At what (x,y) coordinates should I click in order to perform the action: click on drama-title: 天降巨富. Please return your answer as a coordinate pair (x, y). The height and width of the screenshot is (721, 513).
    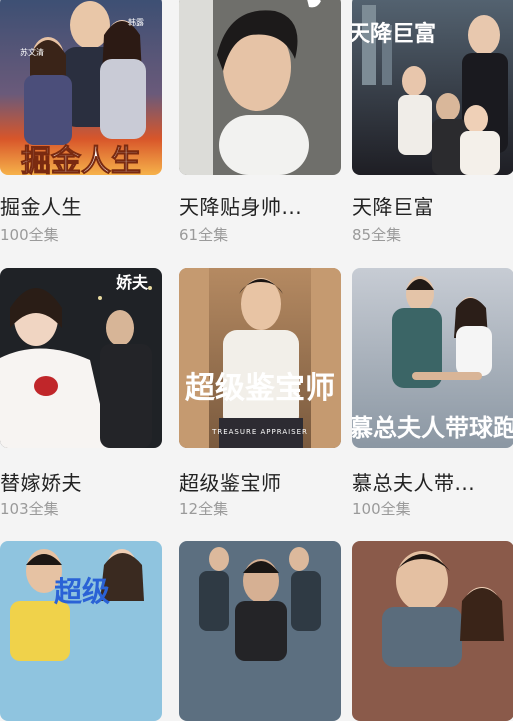
    Looking at the image, I should click on (393, 205).